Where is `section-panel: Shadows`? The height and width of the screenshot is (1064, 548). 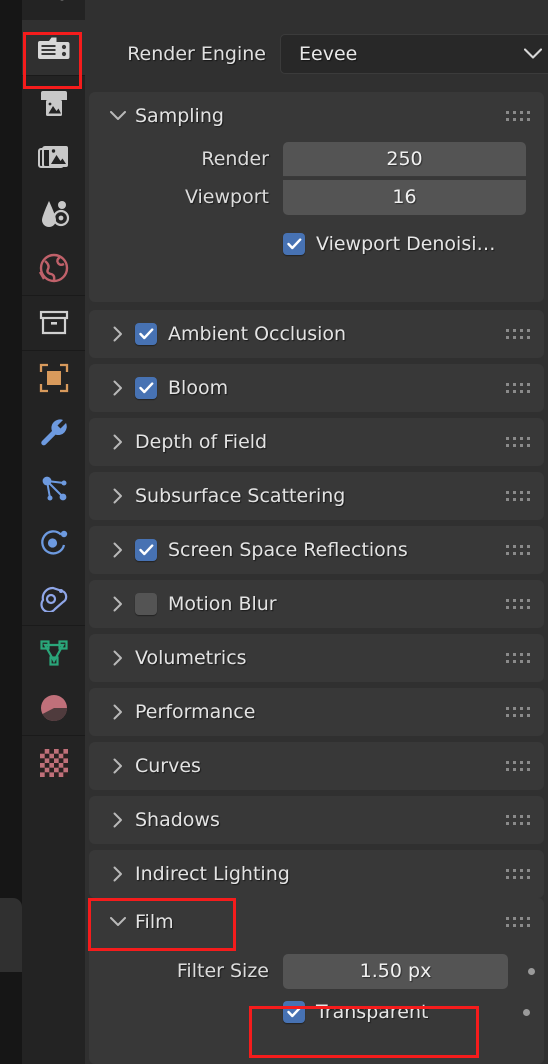 section-panel: Shadows is located at coordinates (316, 820).